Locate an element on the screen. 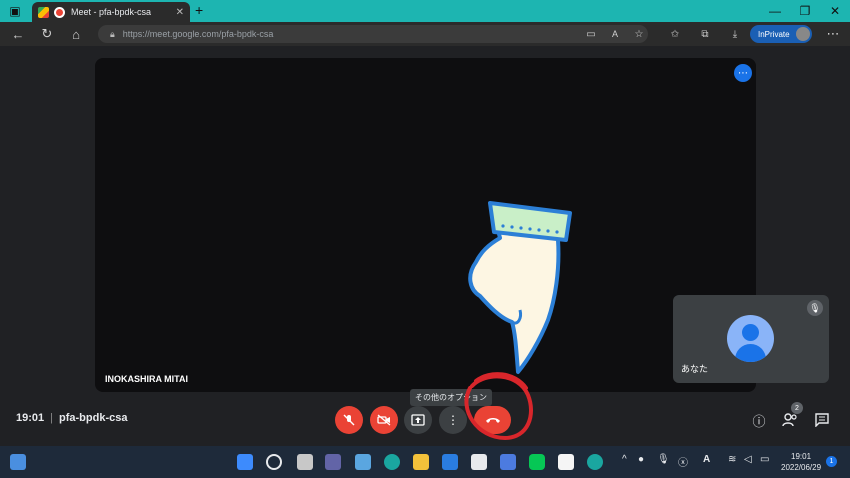 The image size is (850, 478). widgets-icon is located at coordinates (18, 462).